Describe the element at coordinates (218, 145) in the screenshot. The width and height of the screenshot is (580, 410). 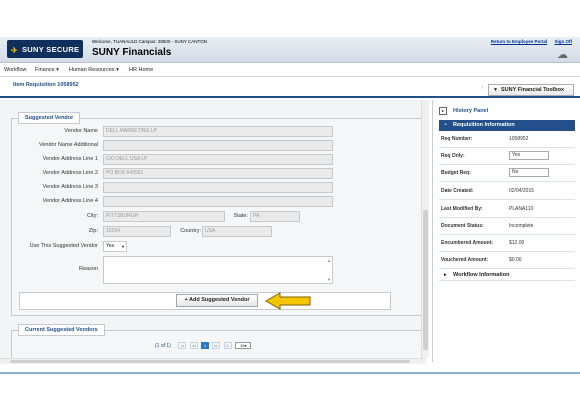
I see `vendor-name-additional-field` at that location.